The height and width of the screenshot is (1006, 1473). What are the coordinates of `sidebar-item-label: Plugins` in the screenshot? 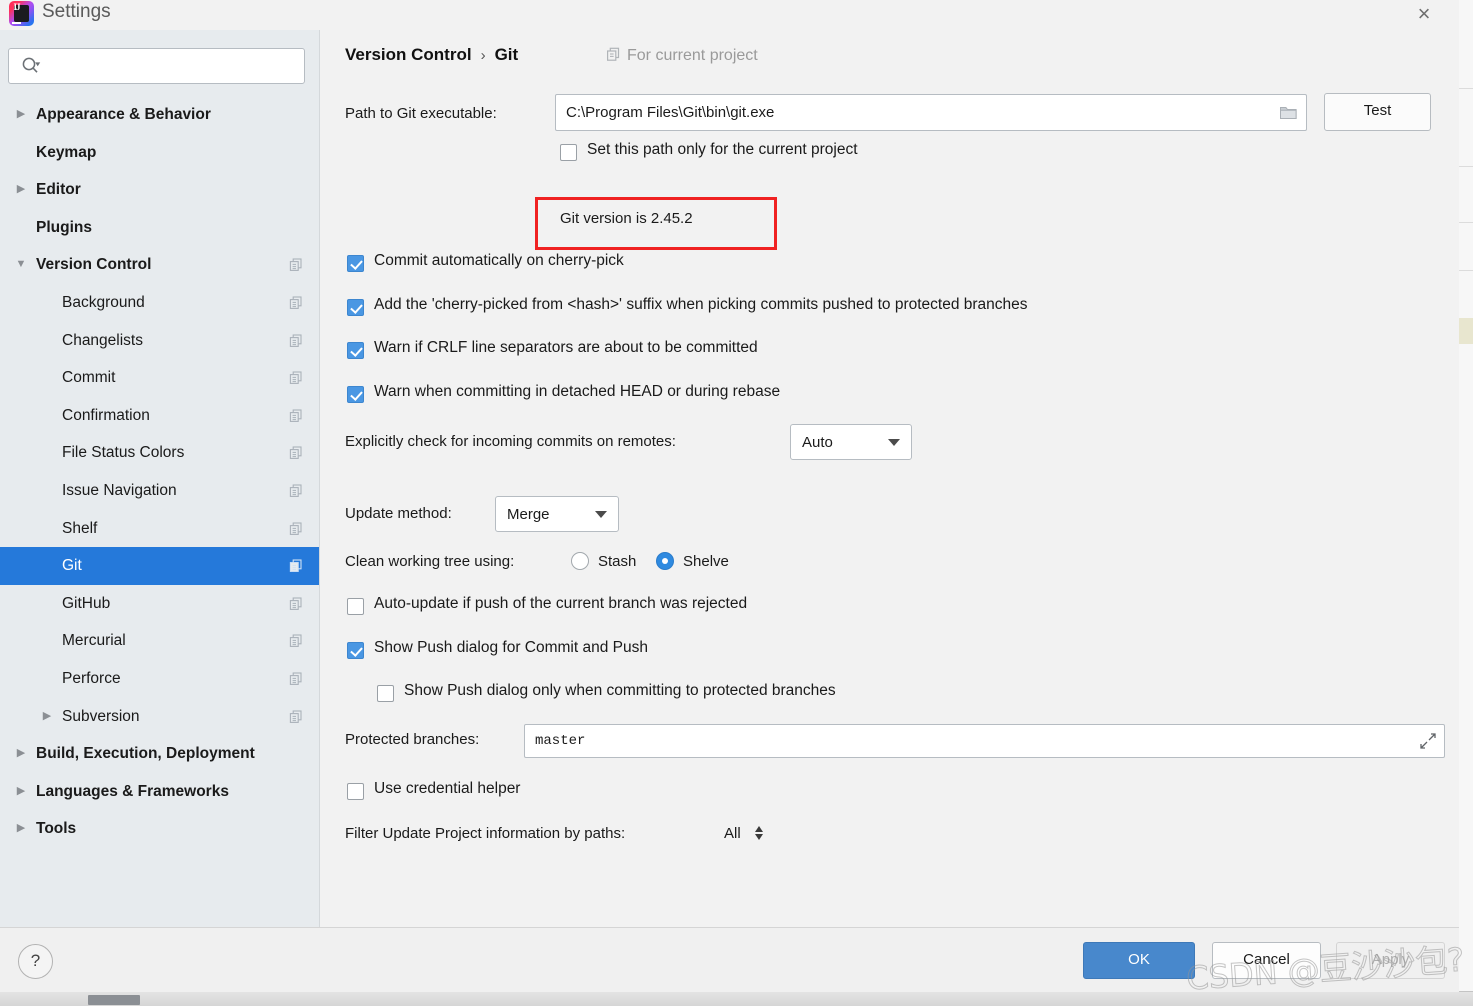 It's located at (64, 227).